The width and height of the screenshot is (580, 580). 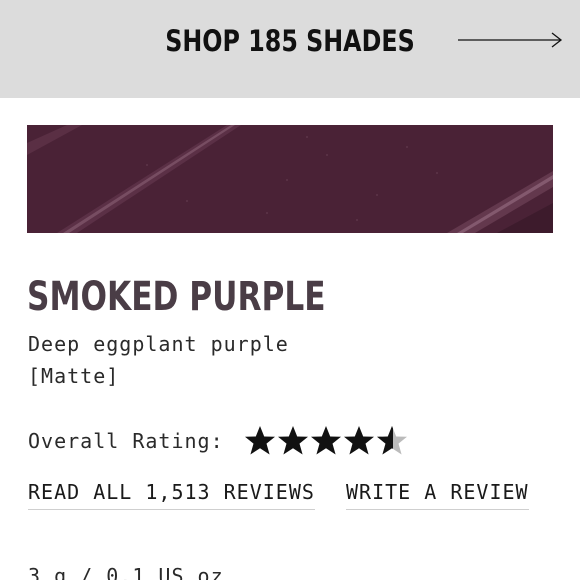 What do you see at coordinates (510, 40) in the screenshot?
I see `arrow-right-icon` at bounding box center [510, 40].